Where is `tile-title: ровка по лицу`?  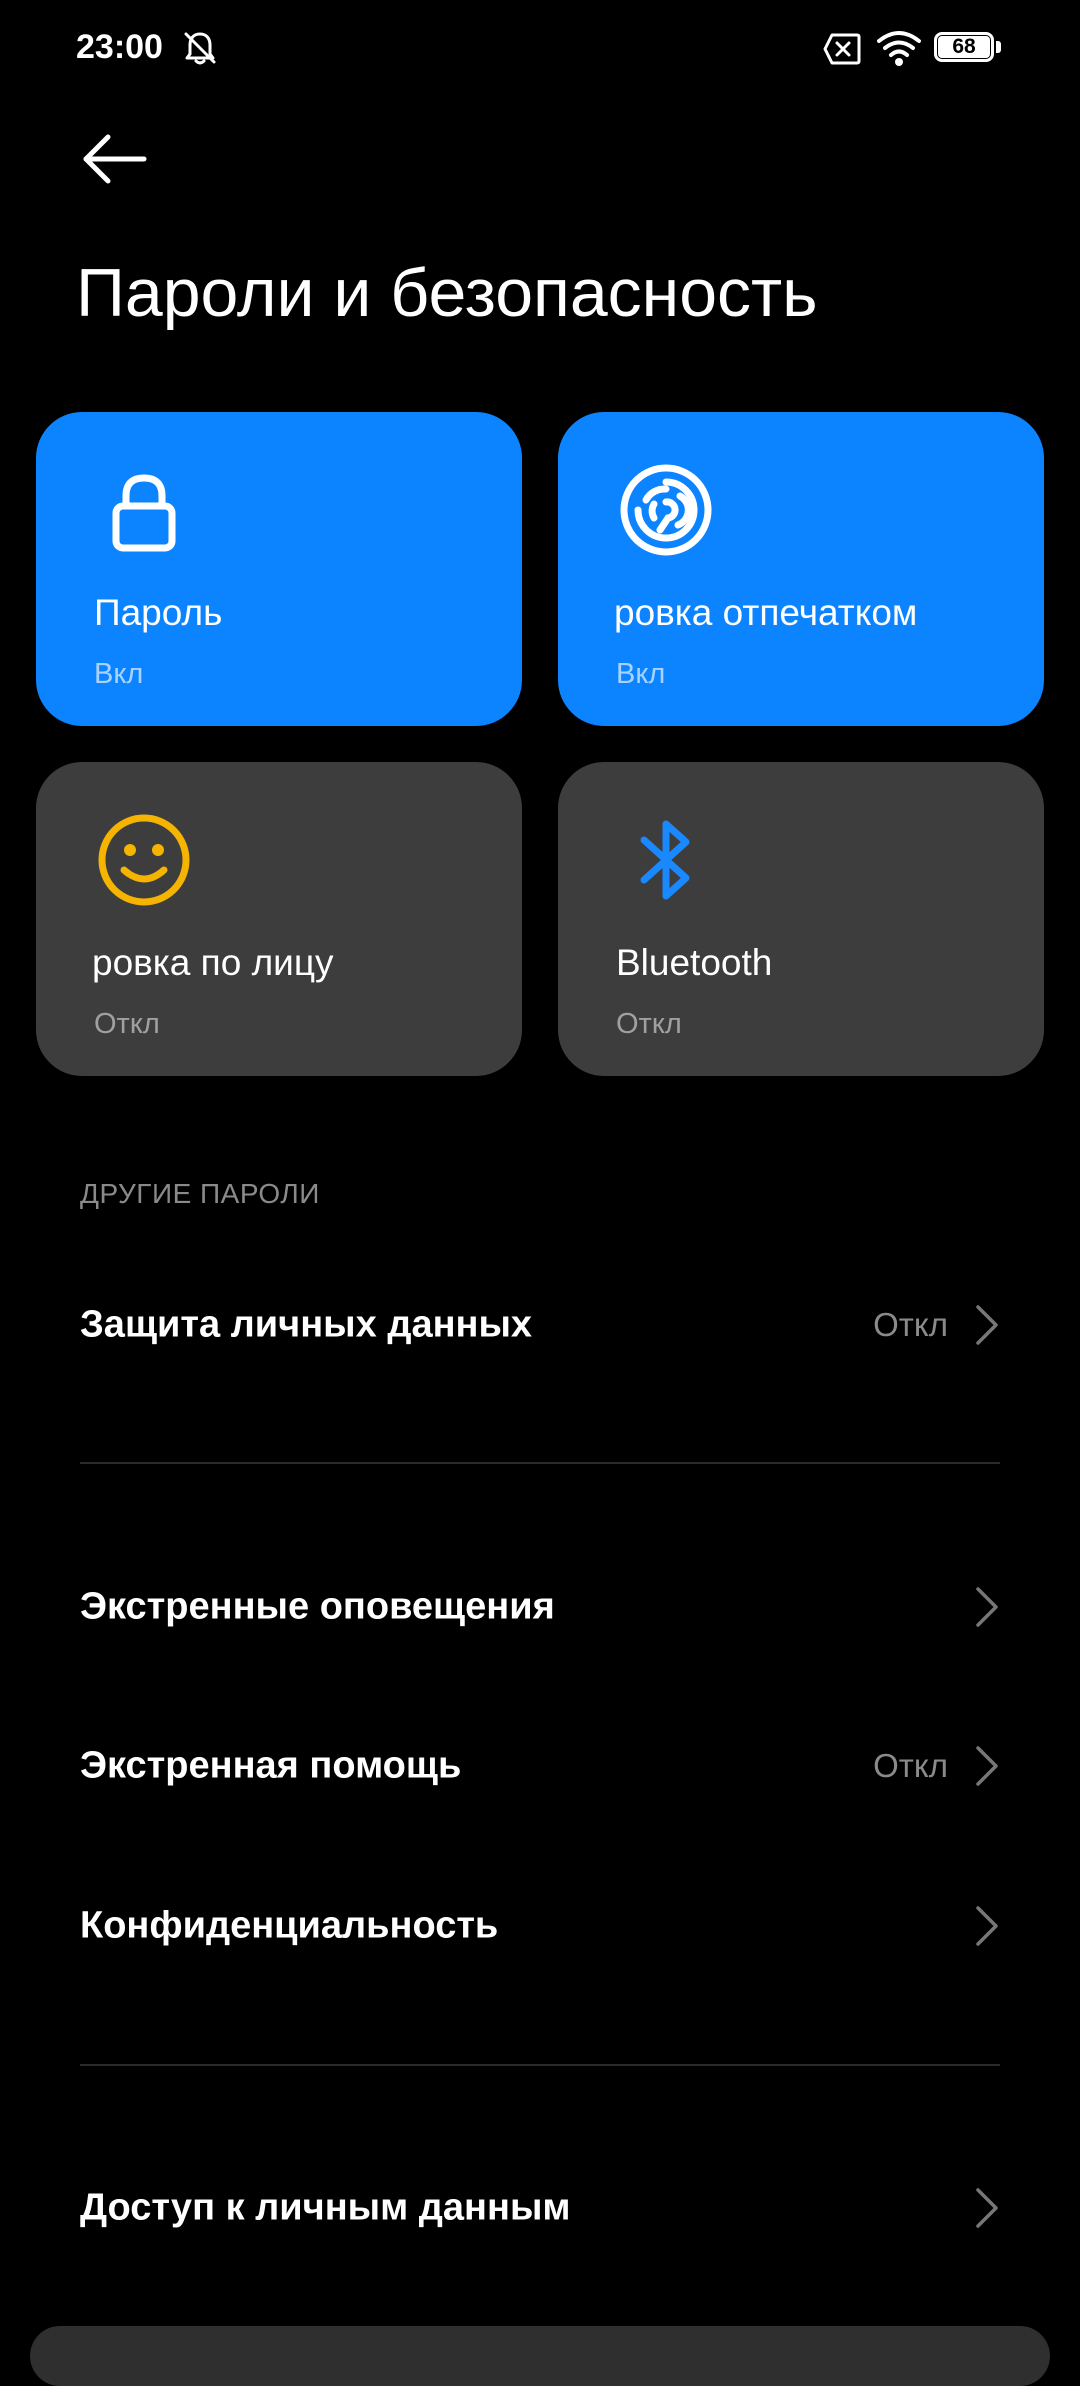 tile-title: ровка по лицу is located at coordinates (213, 962).